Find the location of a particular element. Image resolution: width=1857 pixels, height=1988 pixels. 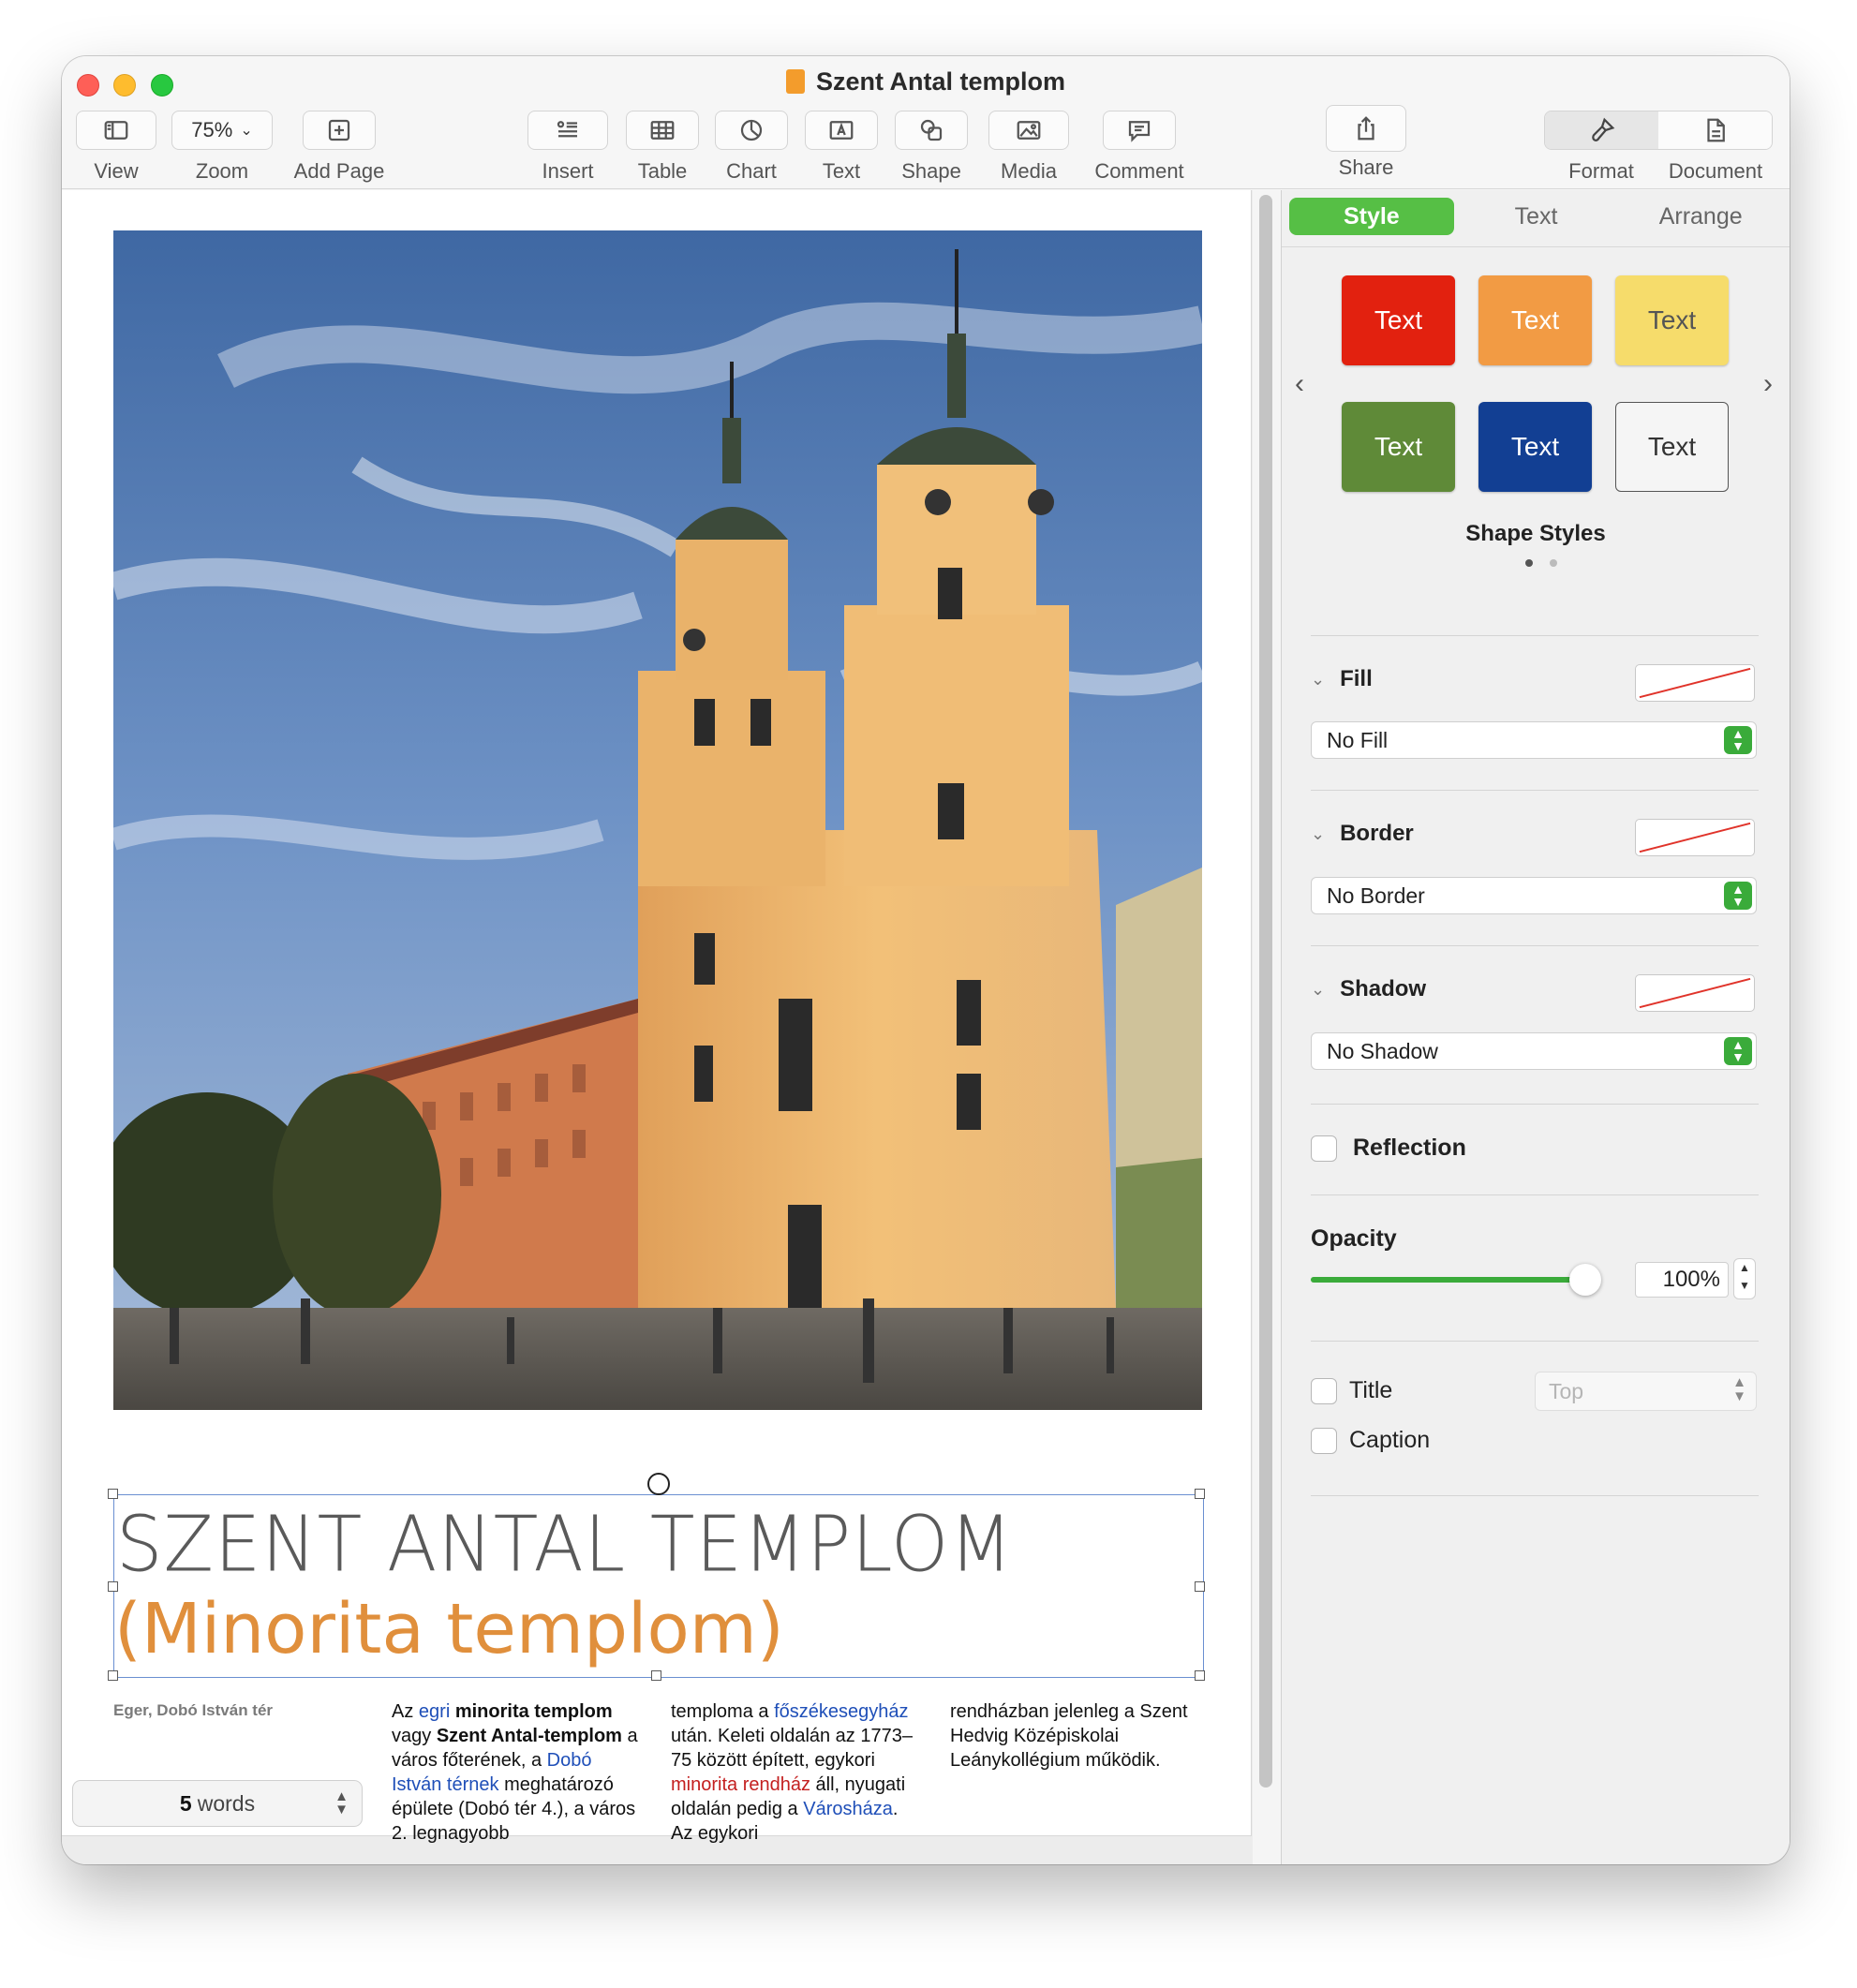

add-page-label: Add Page is located at coordinates (339, 171).